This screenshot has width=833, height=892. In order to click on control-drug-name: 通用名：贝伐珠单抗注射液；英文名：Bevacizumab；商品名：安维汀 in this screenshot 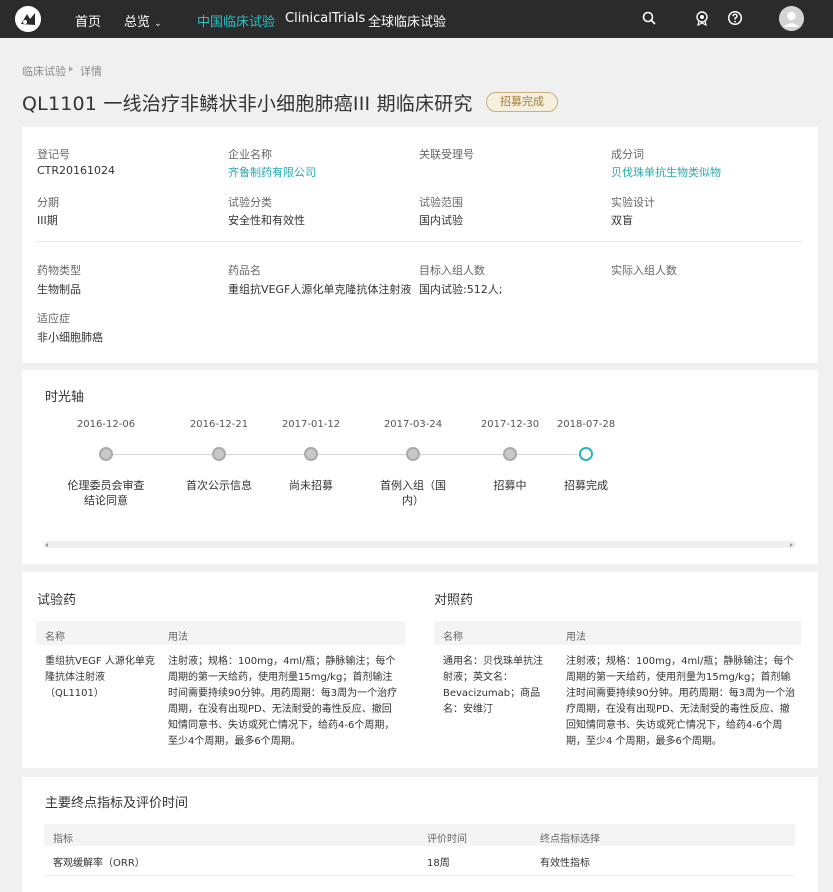, I will do `click(493, 685)`.